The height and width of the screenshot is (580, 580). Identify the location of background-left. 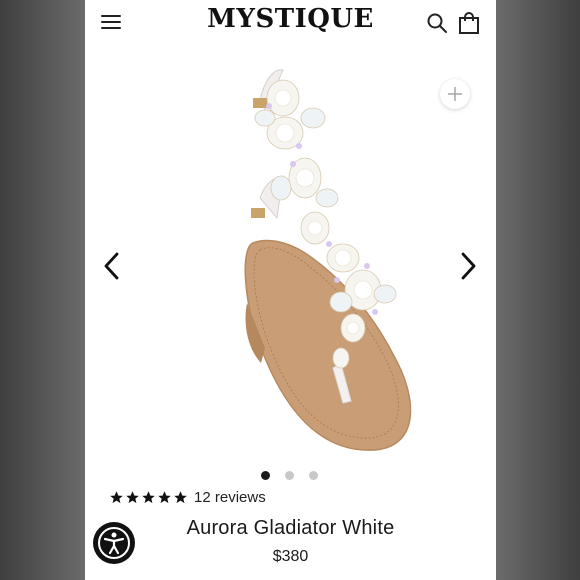
(42, 290).